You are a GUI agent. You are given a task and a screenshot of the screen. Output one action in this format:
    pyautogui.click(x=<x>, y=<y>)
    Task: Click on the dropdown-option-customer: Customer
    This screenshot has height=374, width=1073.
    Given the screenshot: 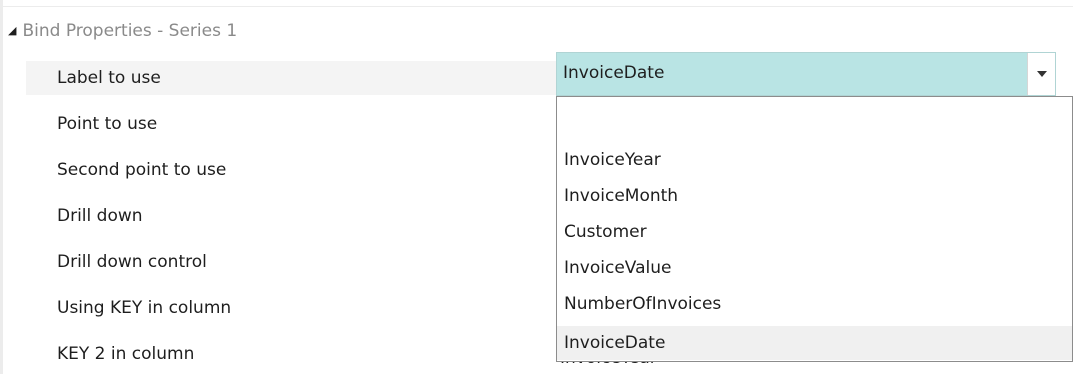 What is the action you would take?
    pyautogui.click(x=814, y=232)
    